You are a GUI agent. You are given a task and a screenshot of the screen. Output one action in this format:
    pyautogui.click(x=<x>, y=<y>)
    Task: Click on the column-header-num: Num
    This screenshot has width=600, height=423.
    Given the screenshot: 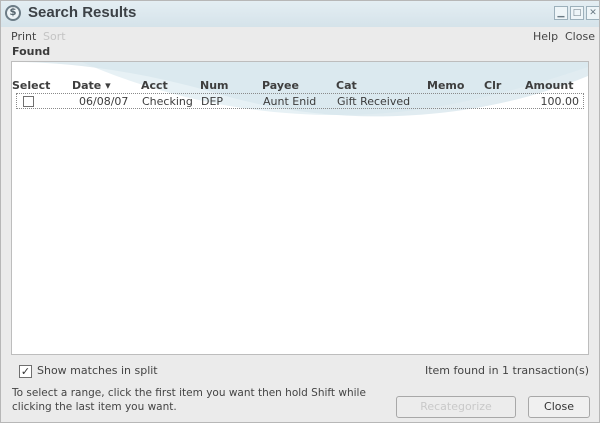 What is the action you would take?
    pyautogui.click(x=214, y=85)
    